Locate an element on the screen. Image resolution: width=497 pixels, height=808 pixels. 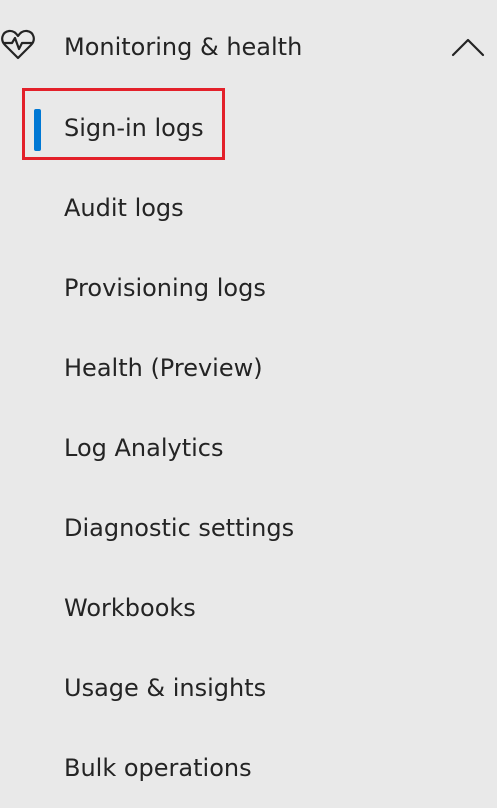
chevron-up-icon is located at coordinates (468, 47).